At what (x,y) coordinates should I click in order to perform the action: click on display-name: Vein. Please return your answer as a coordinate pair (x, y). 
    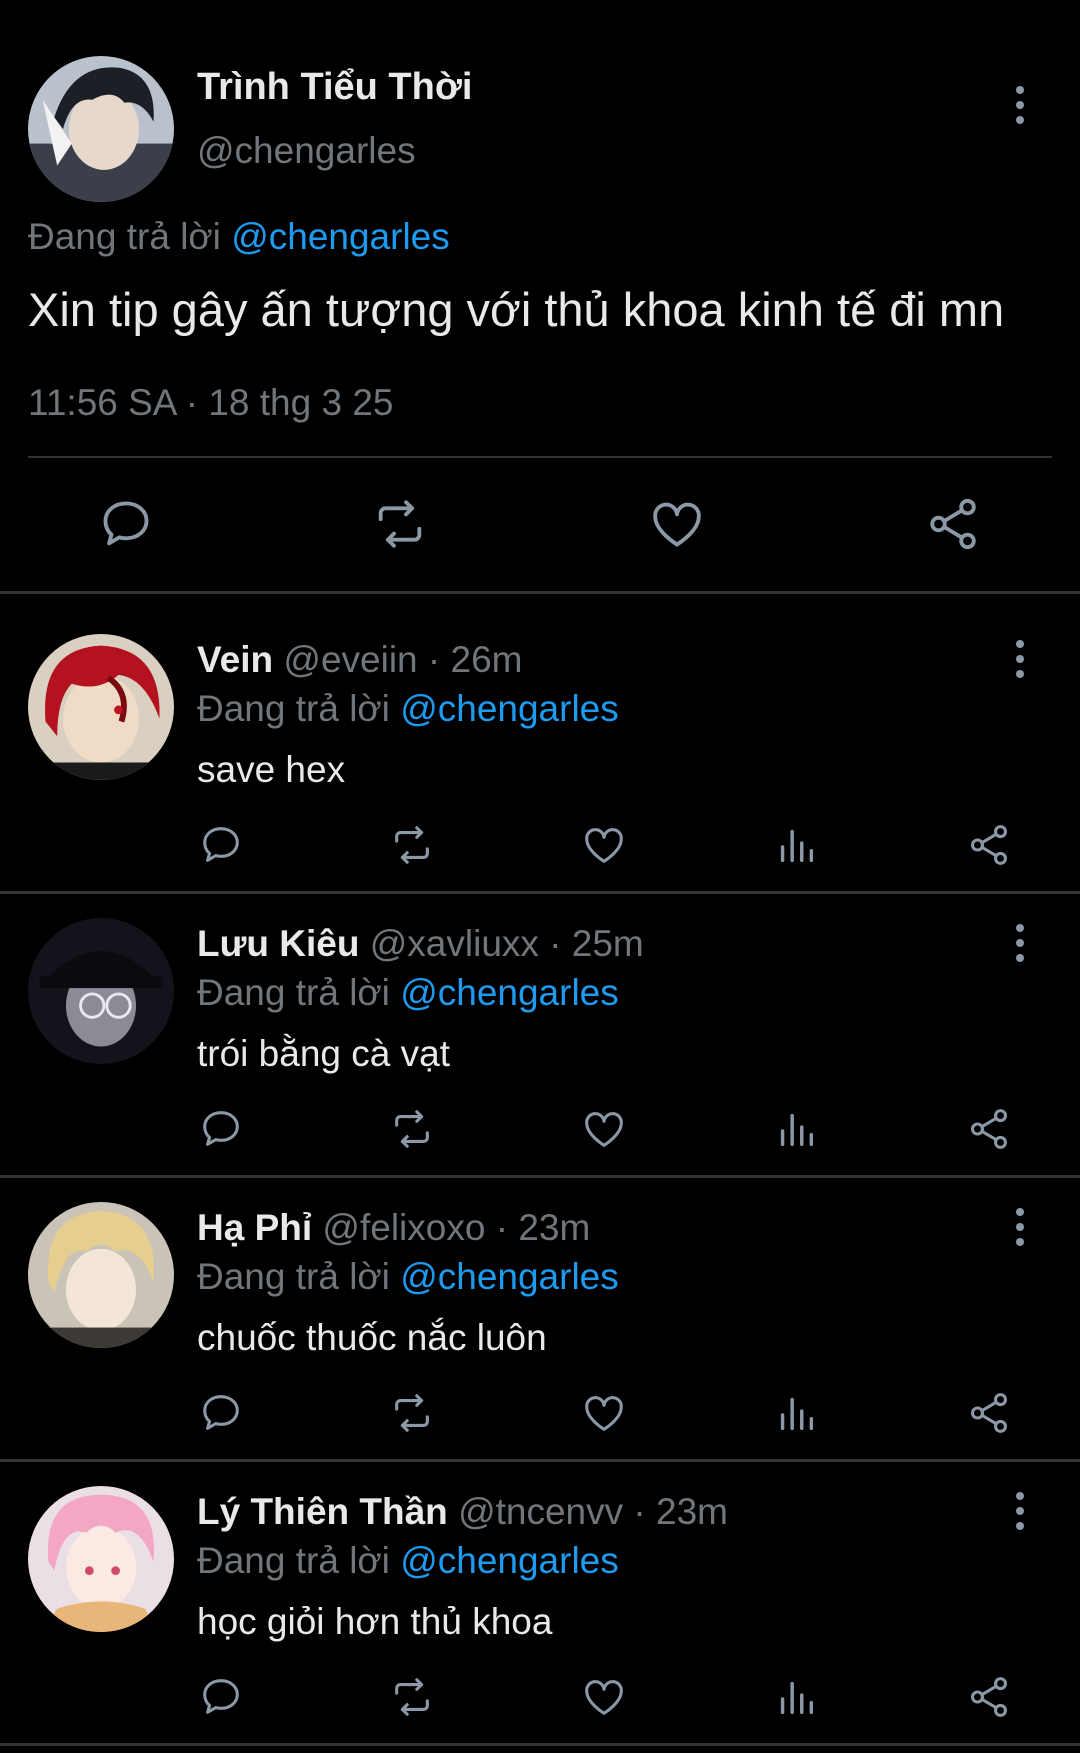
    Looking at the image, I should click on (235, 659).